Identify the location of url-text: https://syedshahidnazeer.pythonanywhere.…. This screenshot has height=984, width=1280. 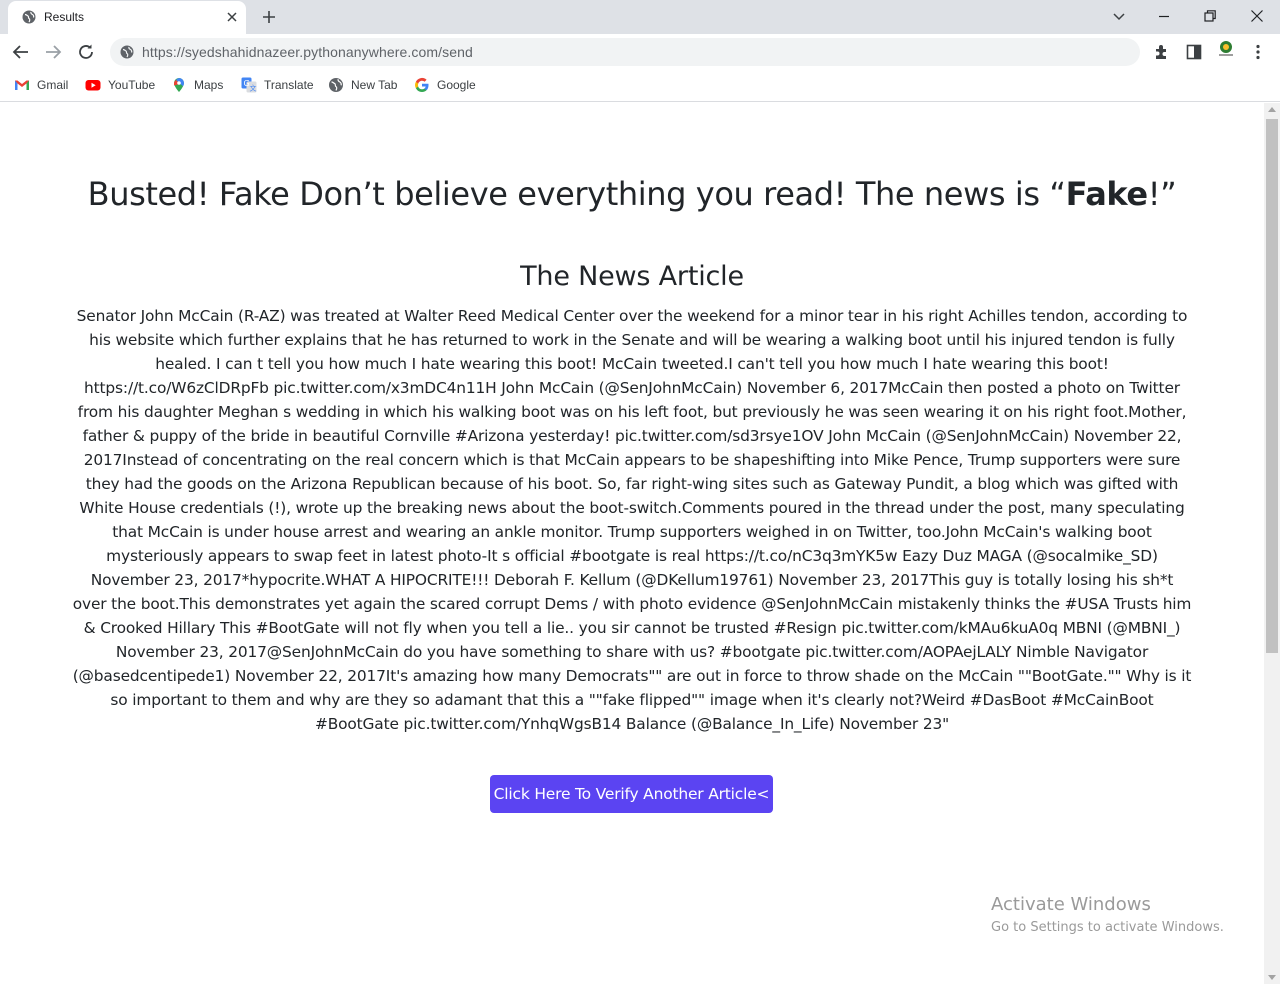
(307, 52).